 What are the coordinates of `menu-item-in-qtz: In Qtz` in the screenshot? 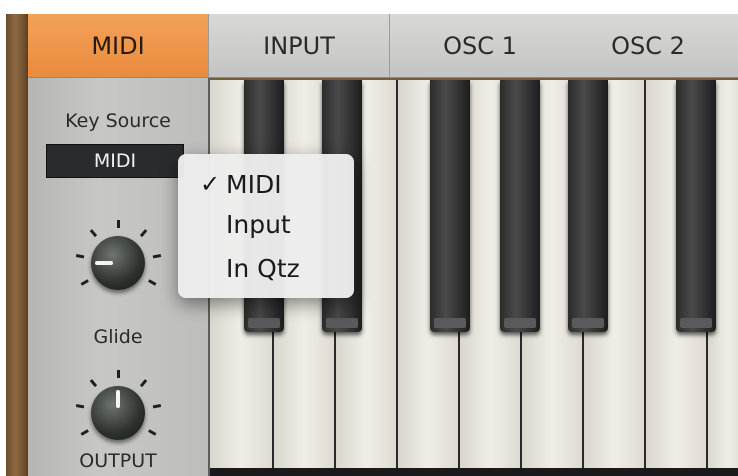 It's located at (266, 268).